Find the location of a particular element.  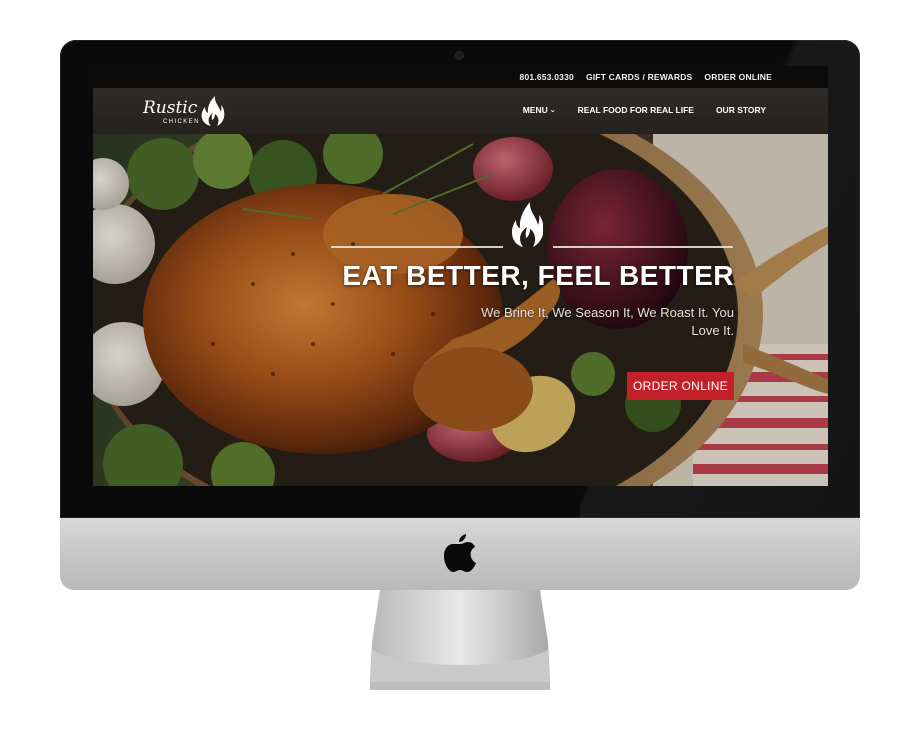

nav-real-food: REAL FOOD FOR REAL LIFE is located at coordinates (636, 110).